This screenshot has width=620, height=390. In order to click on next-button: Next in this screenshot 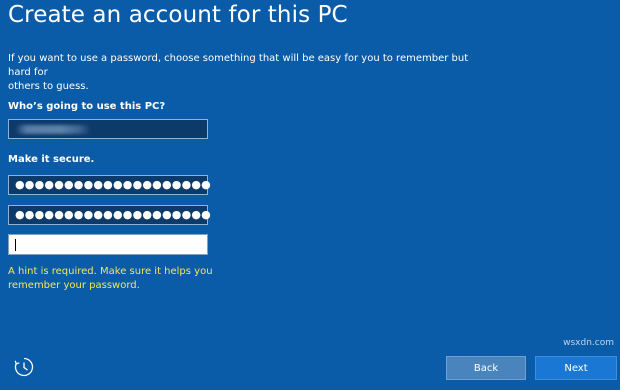, I will do `click(576, 368)`.